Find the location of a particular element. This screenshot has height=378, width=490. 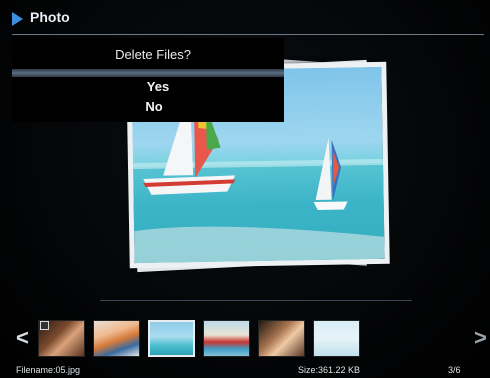

page-title: Photo is located at coordinates (50, 17).